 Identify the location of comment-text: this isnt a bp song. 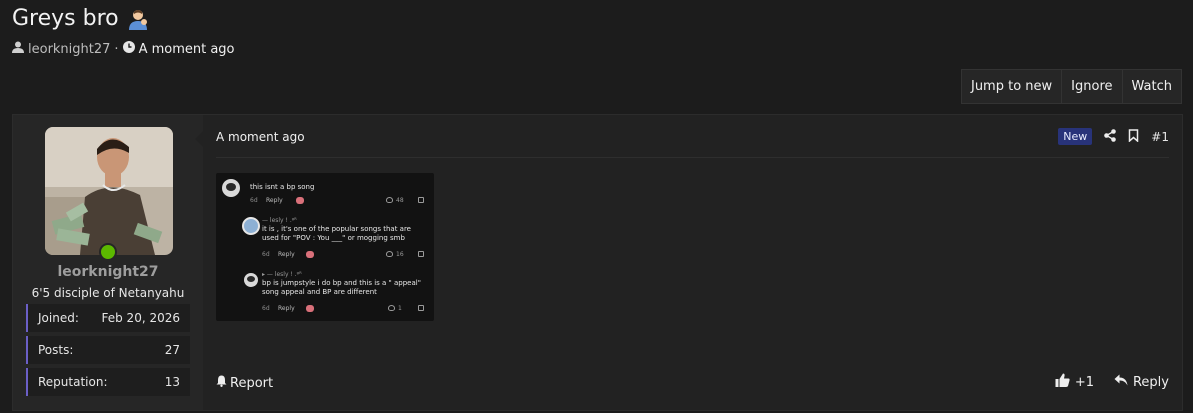
(282, 187).